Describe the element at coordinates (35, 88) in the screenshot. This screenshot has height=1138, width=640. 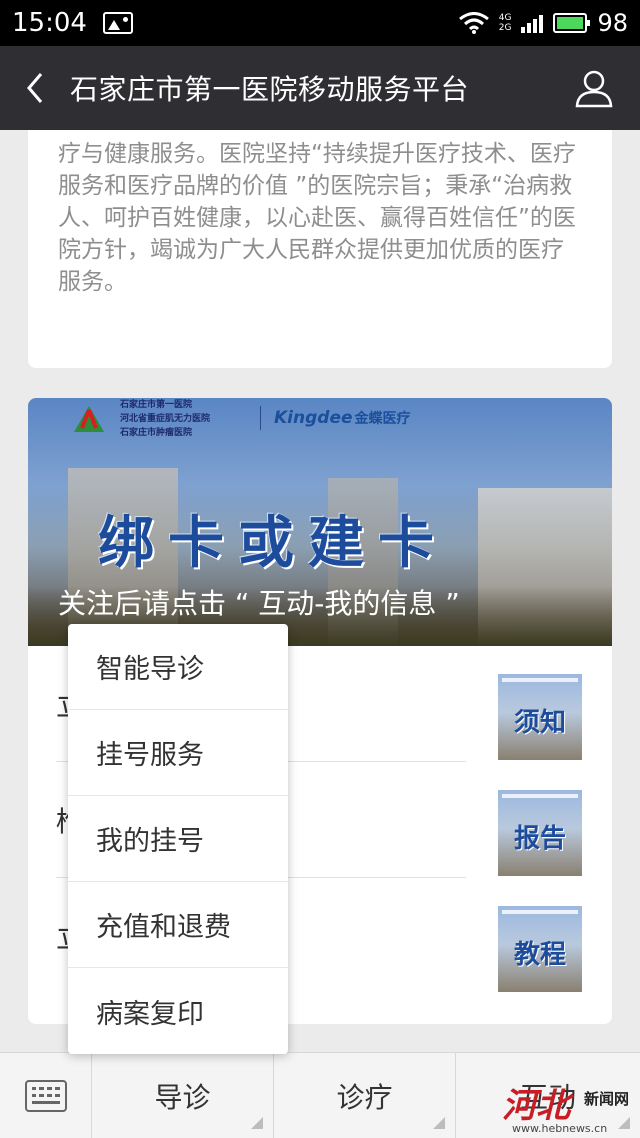
I see `chevron-left-icon` at that location.